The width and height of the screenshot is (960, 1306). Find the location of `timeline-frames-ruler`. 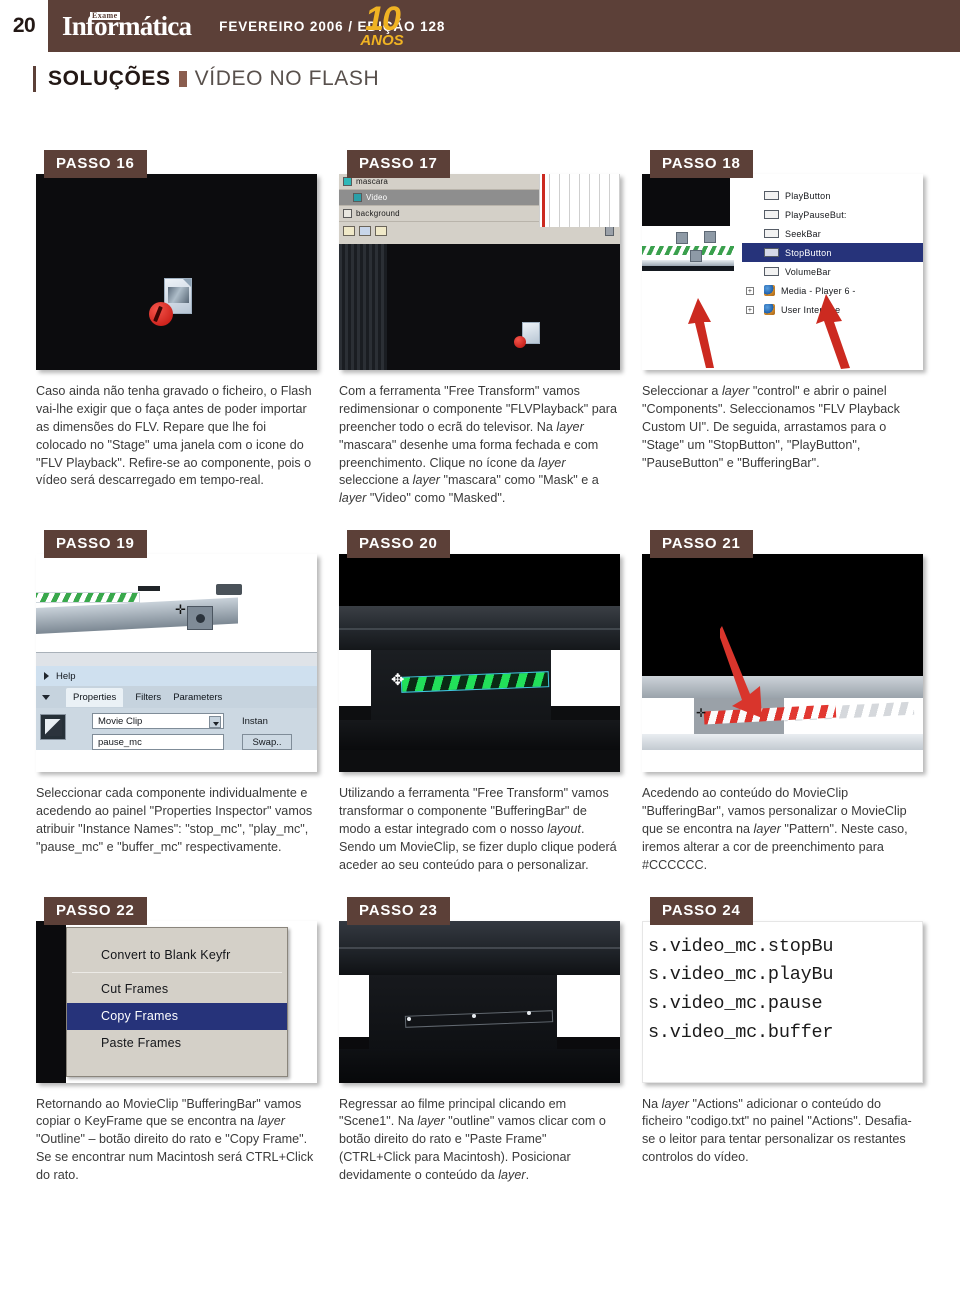

timeline-frames-ruler is located at coordinates (579, 200).